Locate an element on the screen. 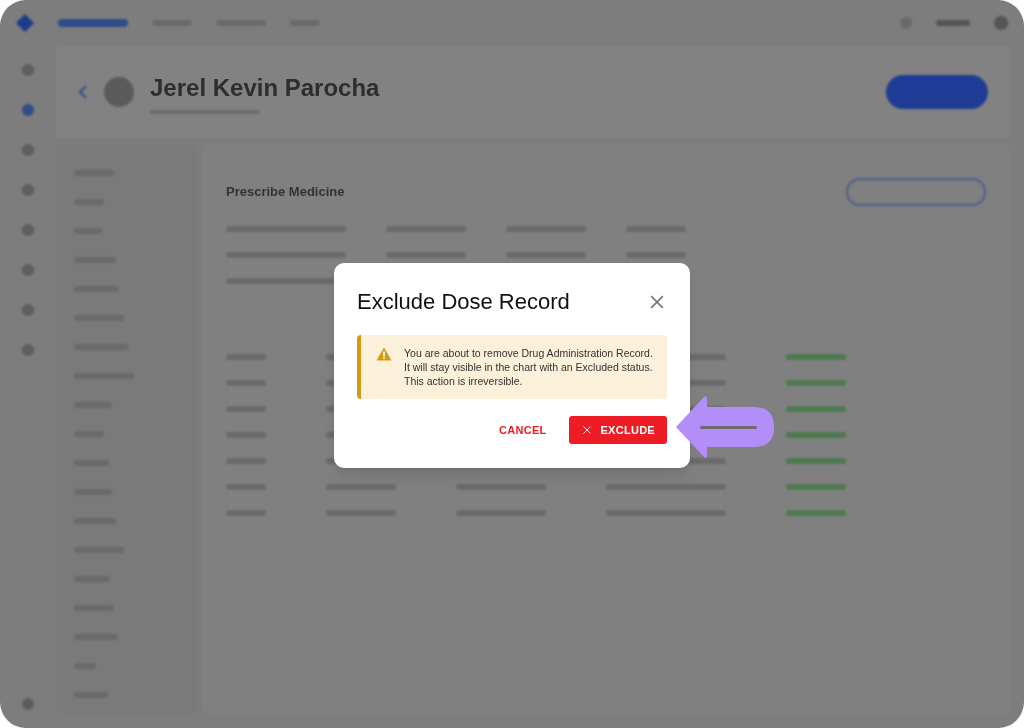 Image resolution: width=1024 pixels, height=728 pixels. exclude-button: EXCLUDE is located at coordinates (617, 430).